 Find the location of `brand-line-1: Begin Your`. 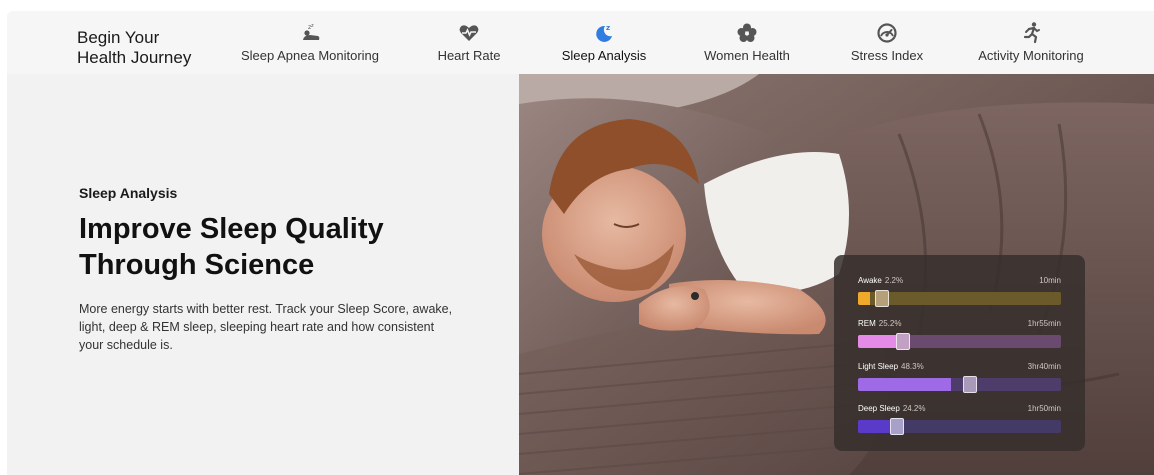

brand-line-1: Begin Your is located at coordinates (118, 37).